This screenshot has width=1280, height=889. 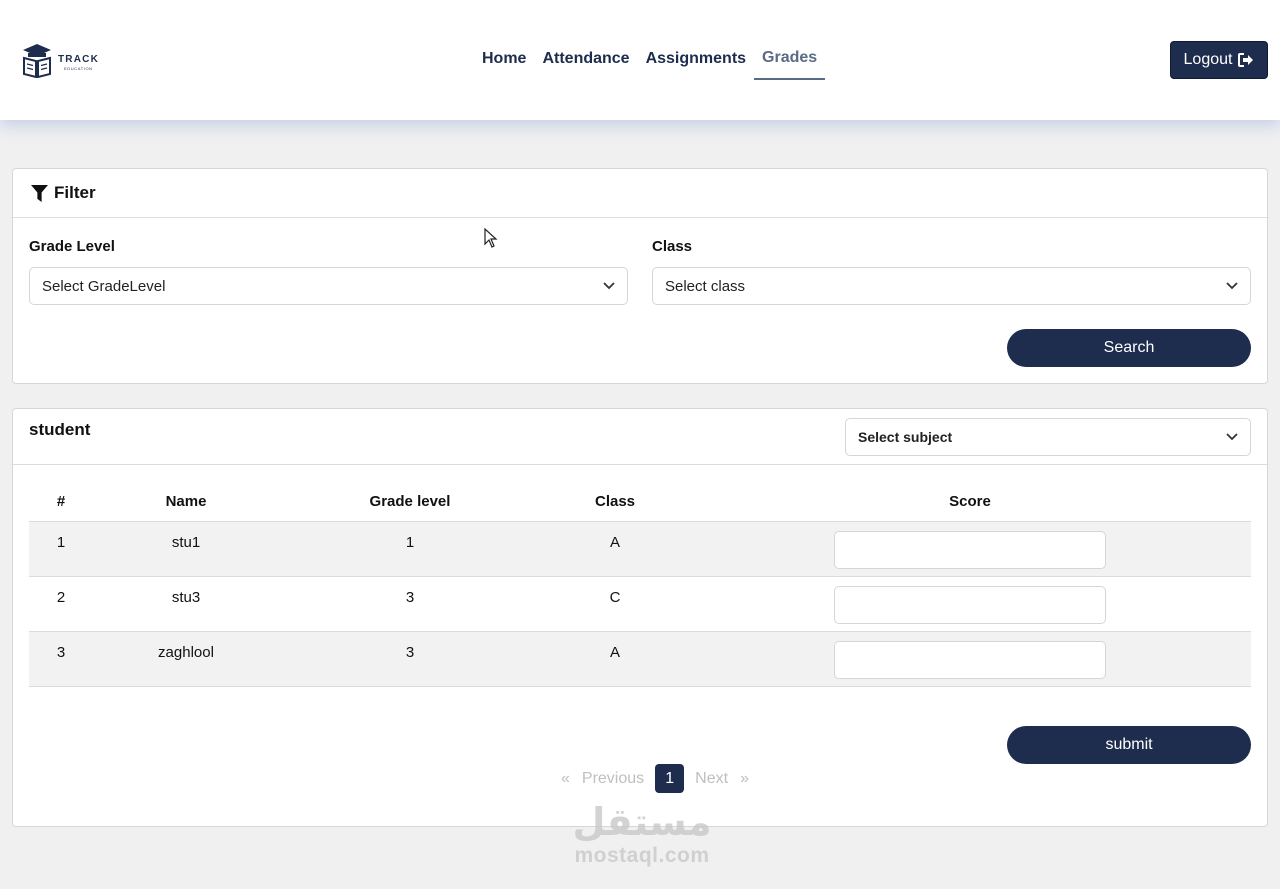 What do you see at coordinates (642, 822) in the screenshot?
I see `watermark-arabic: مستقل` at bounding box center [642, 822].